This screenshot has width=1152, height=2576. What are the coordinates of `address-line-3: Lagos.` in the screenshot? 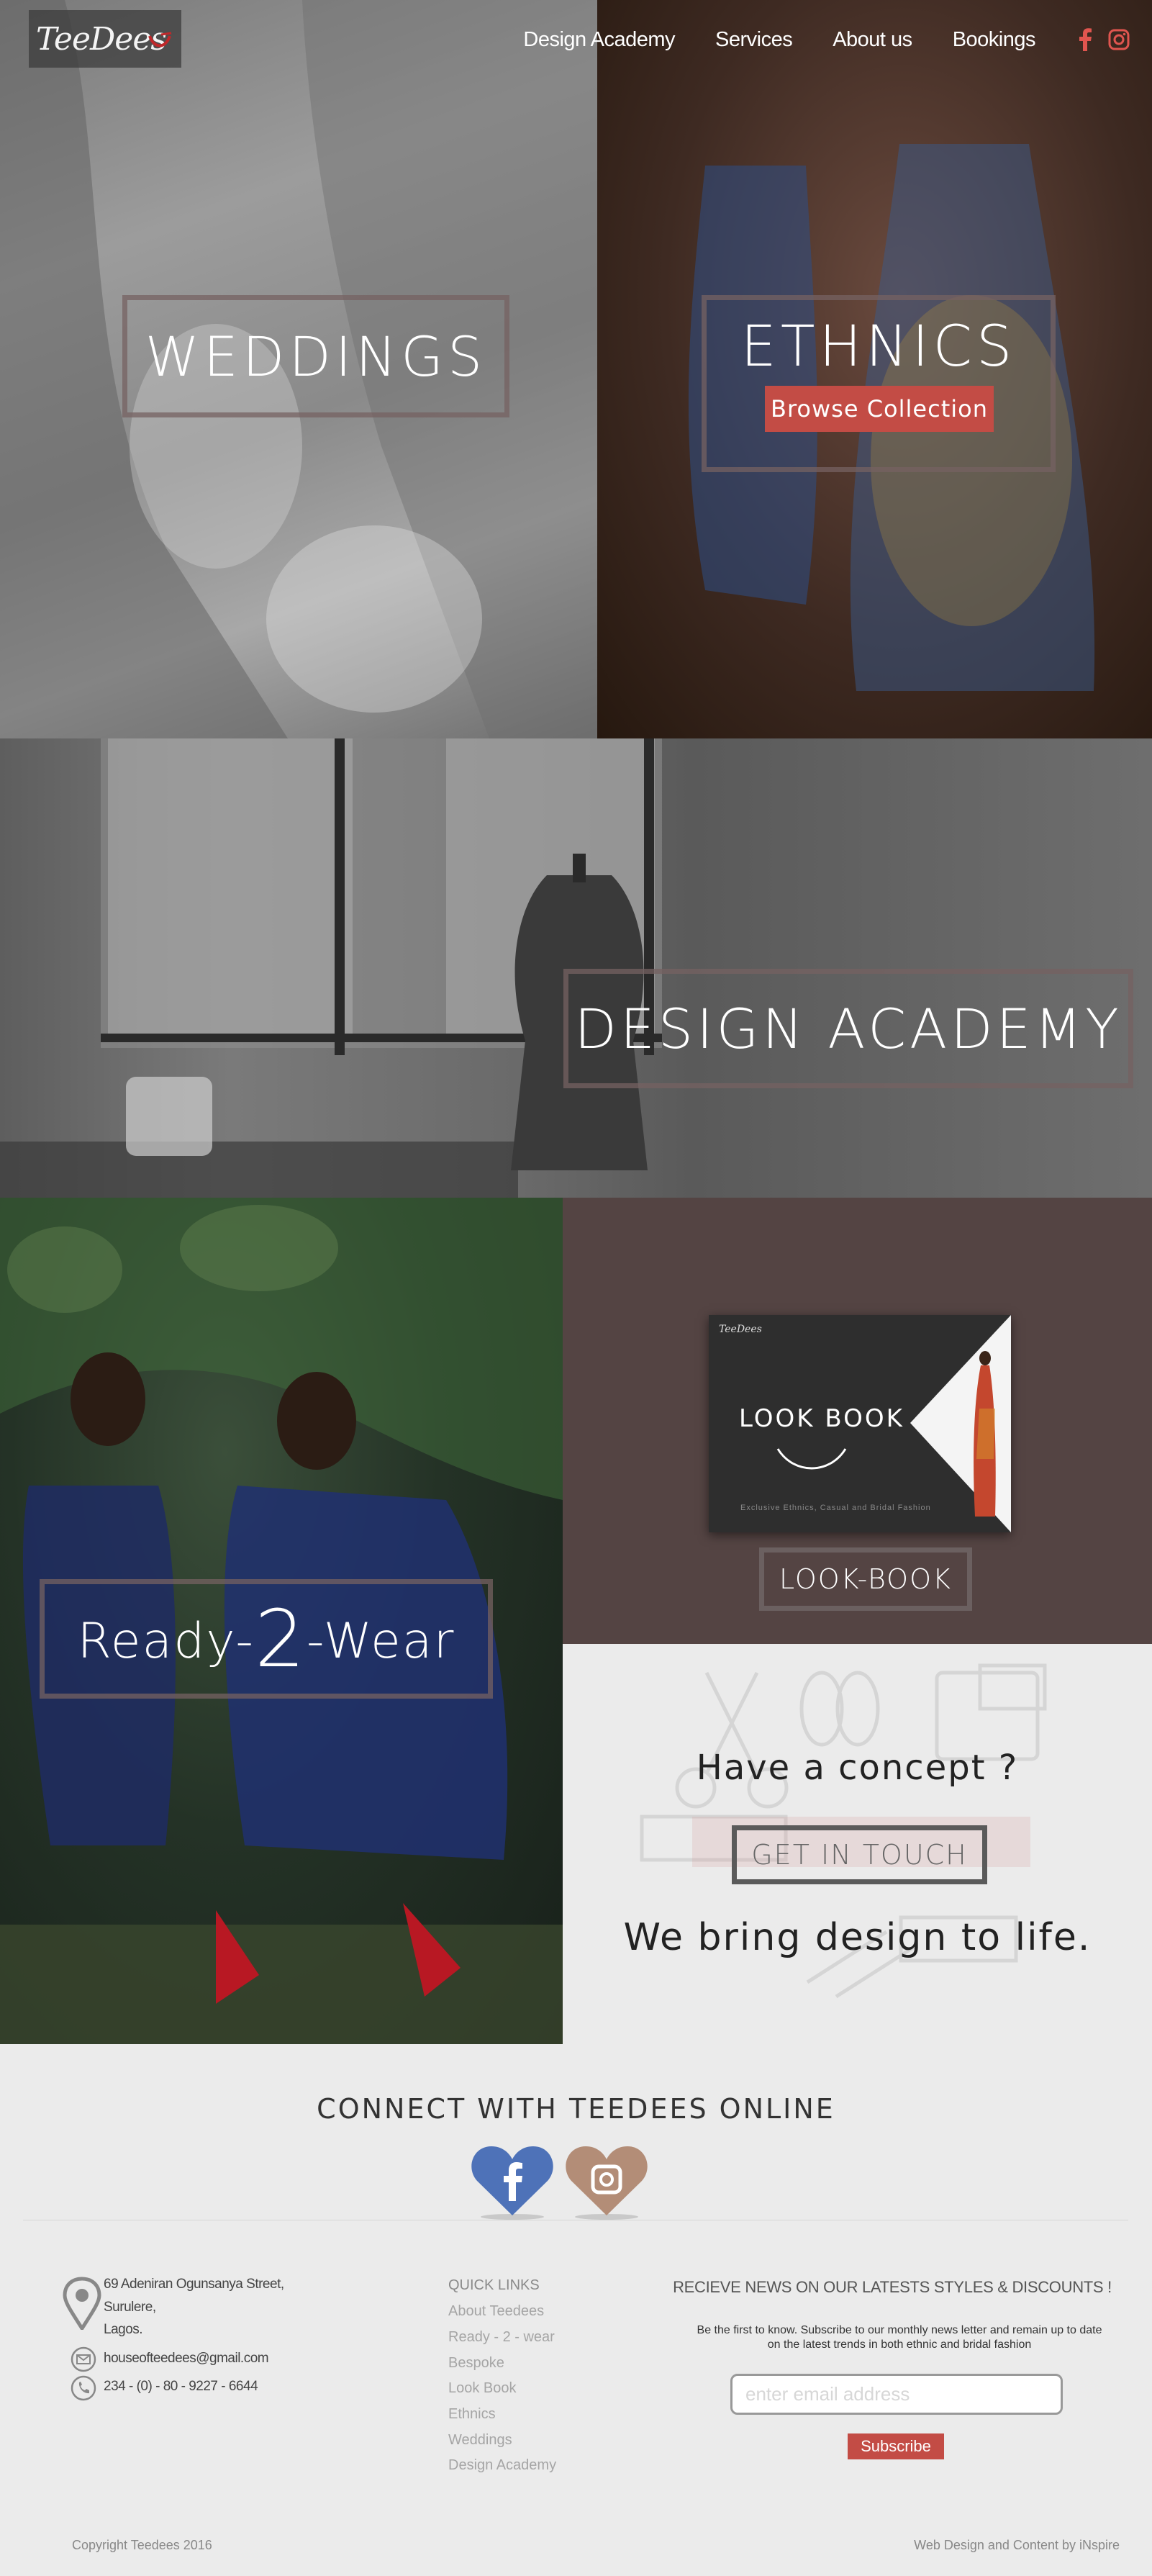 It's located at (123, 2329).